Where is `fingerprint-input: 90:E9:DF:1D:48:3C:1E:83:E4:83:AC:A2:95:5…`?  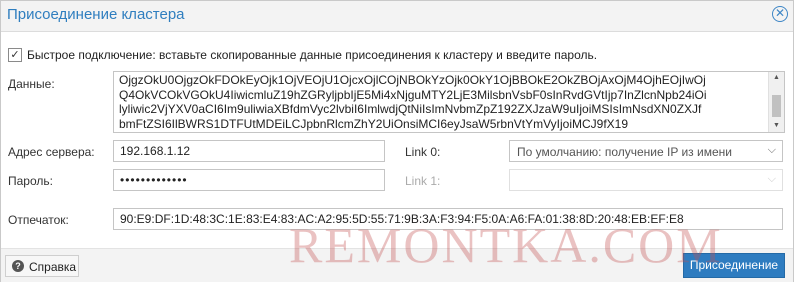
fingerprint-input: 90:E9:DF:1D:48:3C:1E:83:E4:83:AC:A2:95:5… is located at coordinates (448, 219).